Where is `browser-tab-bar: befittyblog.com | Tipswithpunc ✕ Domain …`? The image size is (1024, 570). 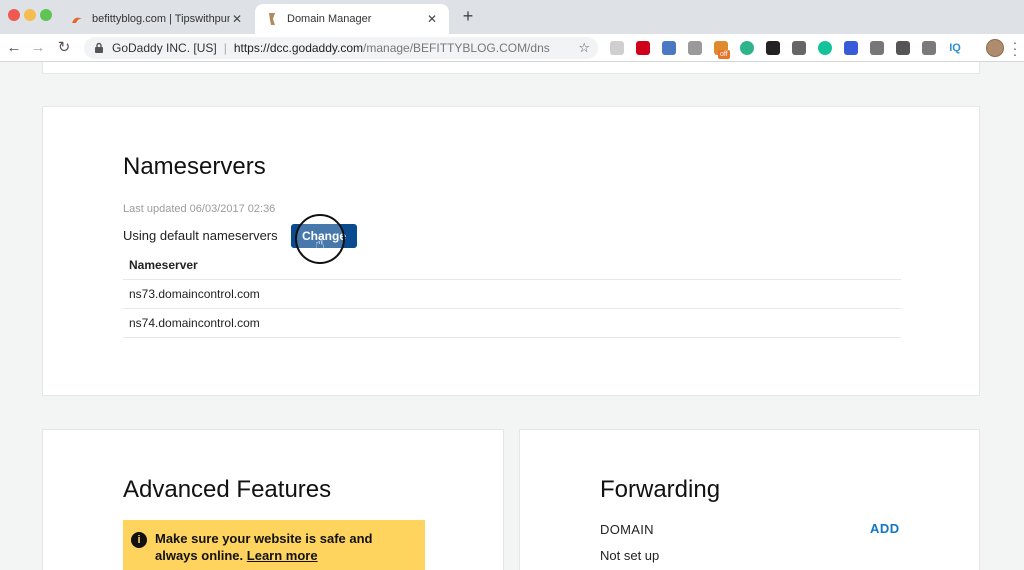 browser-tab-bar: befittyblog.com | Tipswithpunc ✕ Domain … is located at coordinates (512, 17).